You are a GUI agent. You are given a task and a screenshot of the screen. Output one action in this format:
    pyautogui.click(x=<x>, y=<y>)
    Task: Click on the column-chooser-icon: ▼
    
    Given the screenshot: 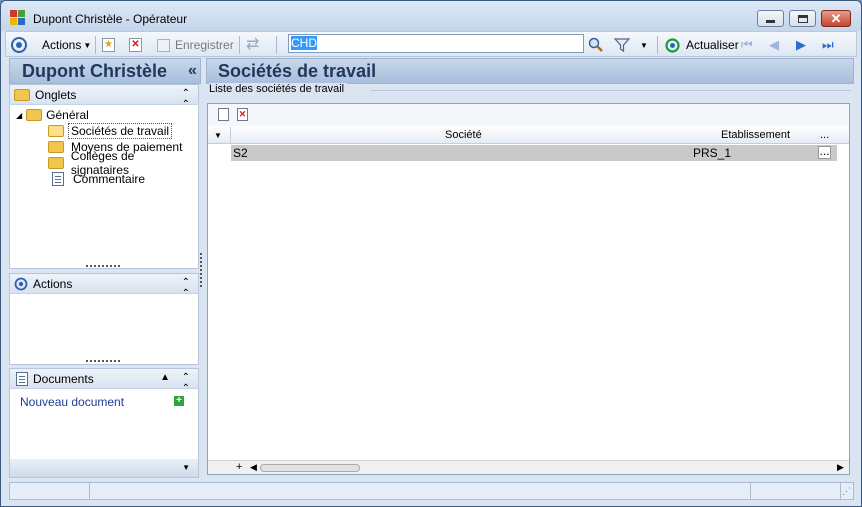 What is the action you would take?
    pyautogui.click(x=218, y=135)
    